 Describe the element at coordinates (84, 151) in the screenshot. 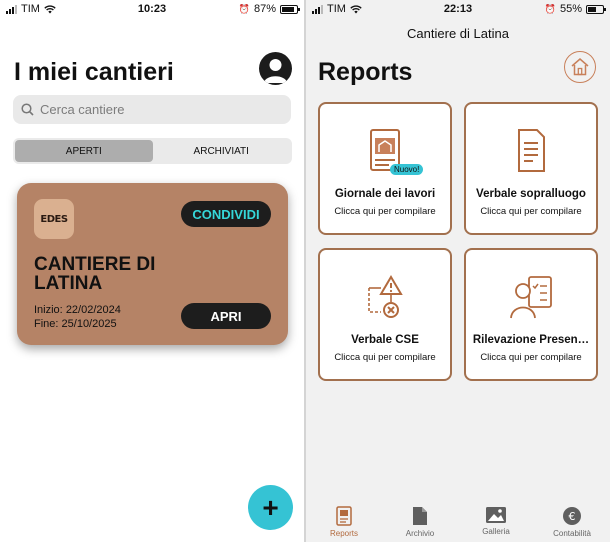

I see `segment-aperti: APERTI` at that location.